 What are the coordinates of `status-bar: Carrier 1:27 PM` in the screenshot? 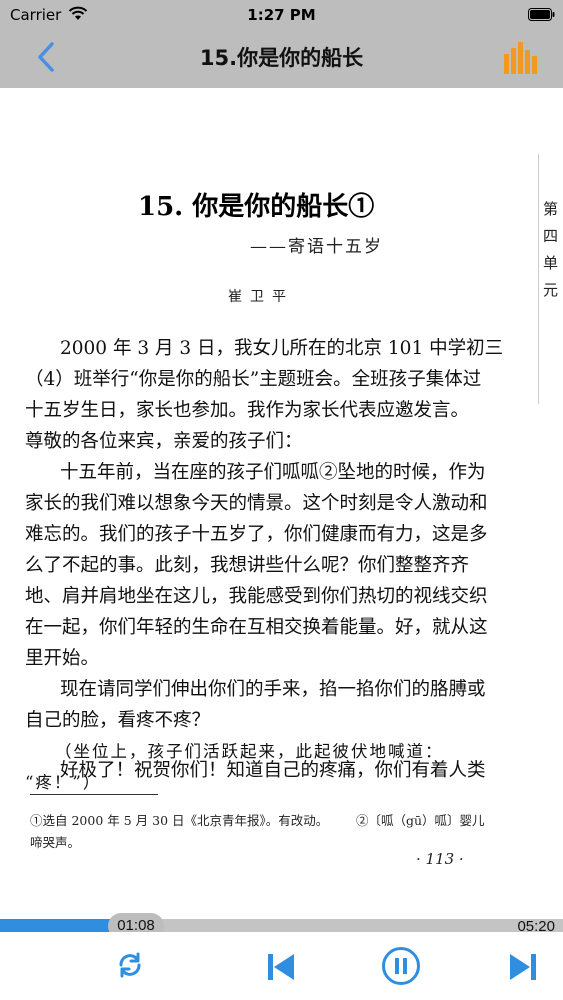 It's located at (281, 15).